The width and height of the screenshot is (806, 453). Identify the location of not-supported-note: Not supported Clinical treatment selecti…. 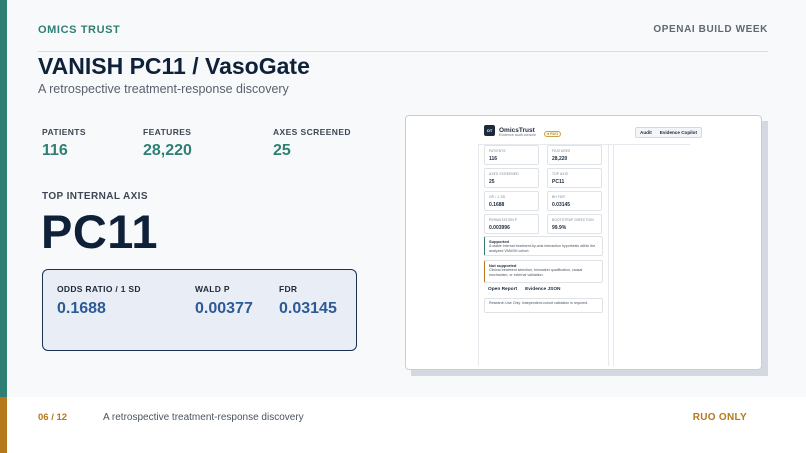
(543, 271).